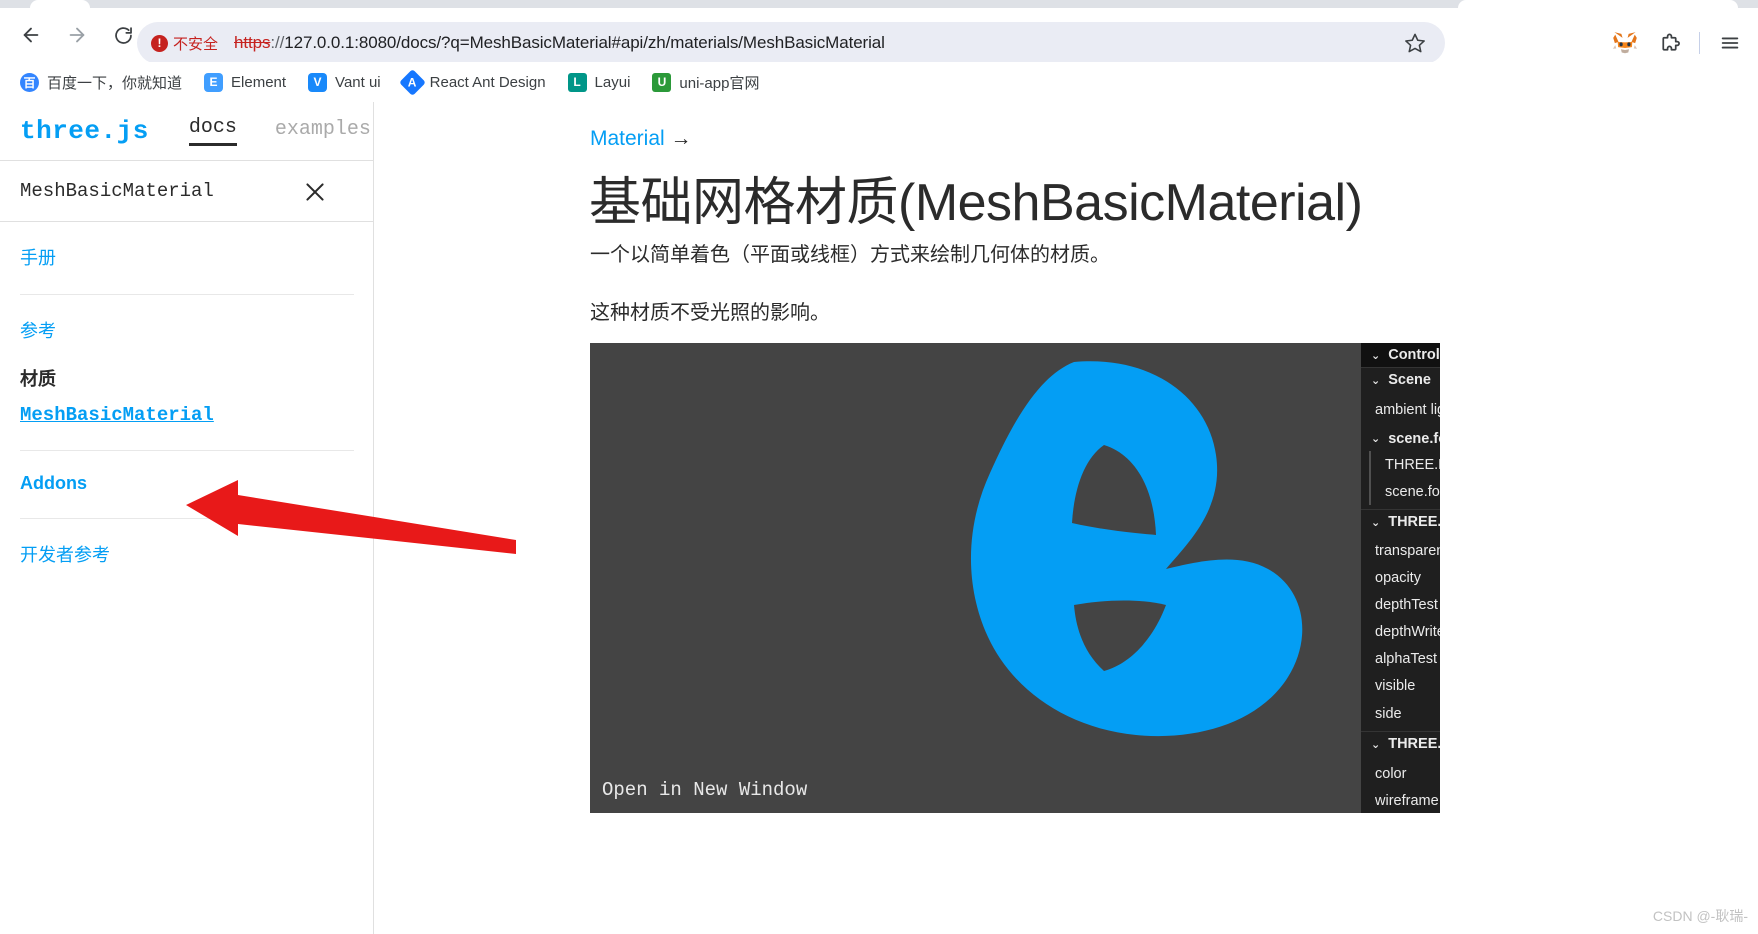  I want to click on gui-label: side, so click(1388, 714).